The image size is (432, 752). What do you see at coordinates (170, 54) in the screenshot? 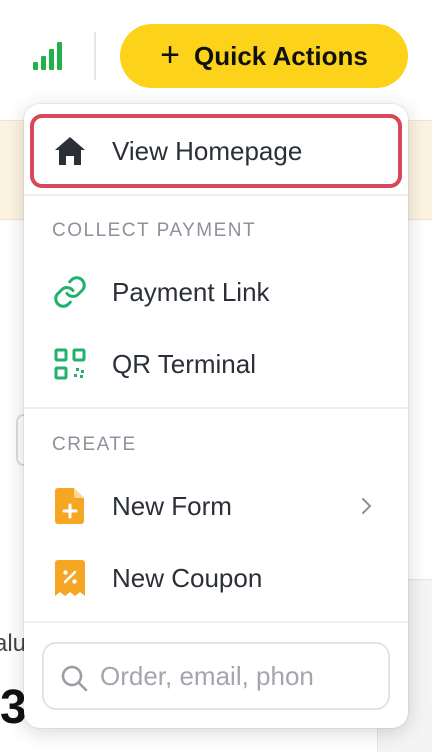
I see `plus-icon: +` at bounding box center [170, 54].